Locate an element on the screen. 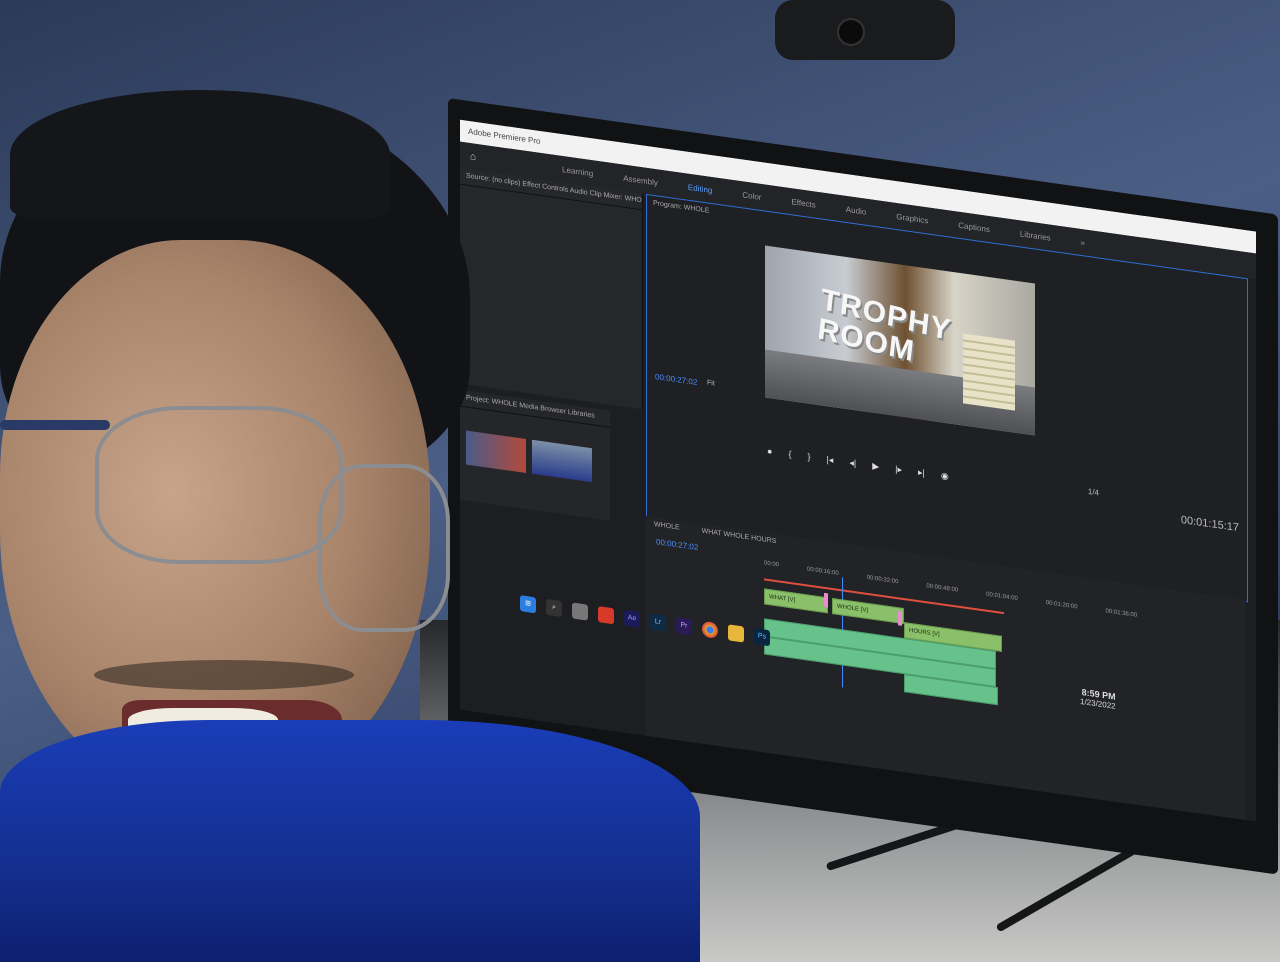 The height and width of the screenshot is (962, 1280). video-clip: WHAT [V] is located at coordinates (796, 601).